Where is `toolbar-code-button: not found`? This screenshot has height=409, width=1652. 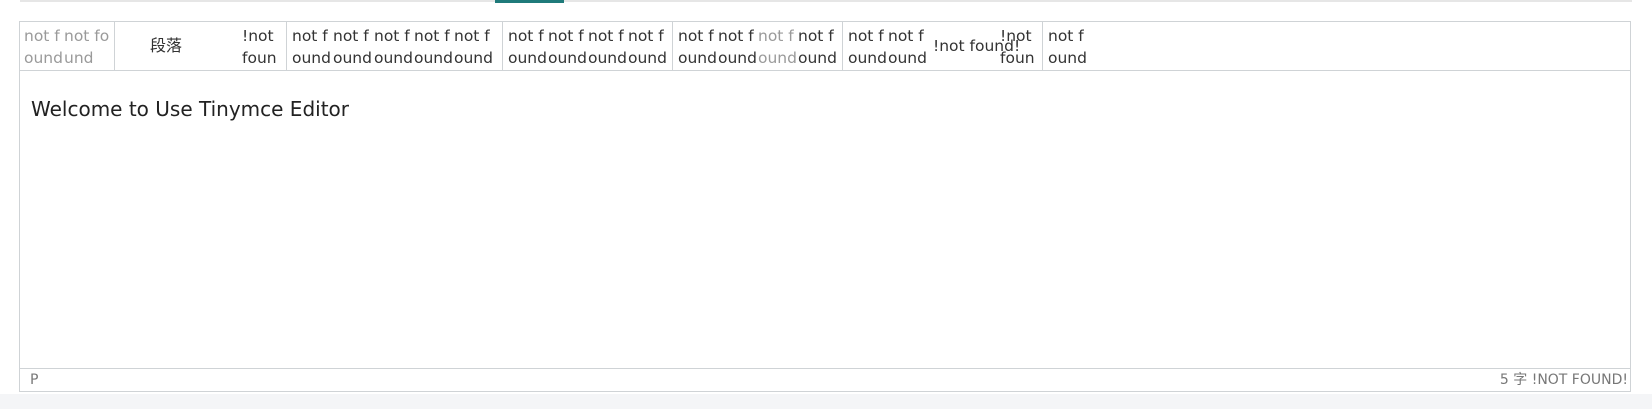 toolbar-code-button: not found is located at coordinates (1068, 46).